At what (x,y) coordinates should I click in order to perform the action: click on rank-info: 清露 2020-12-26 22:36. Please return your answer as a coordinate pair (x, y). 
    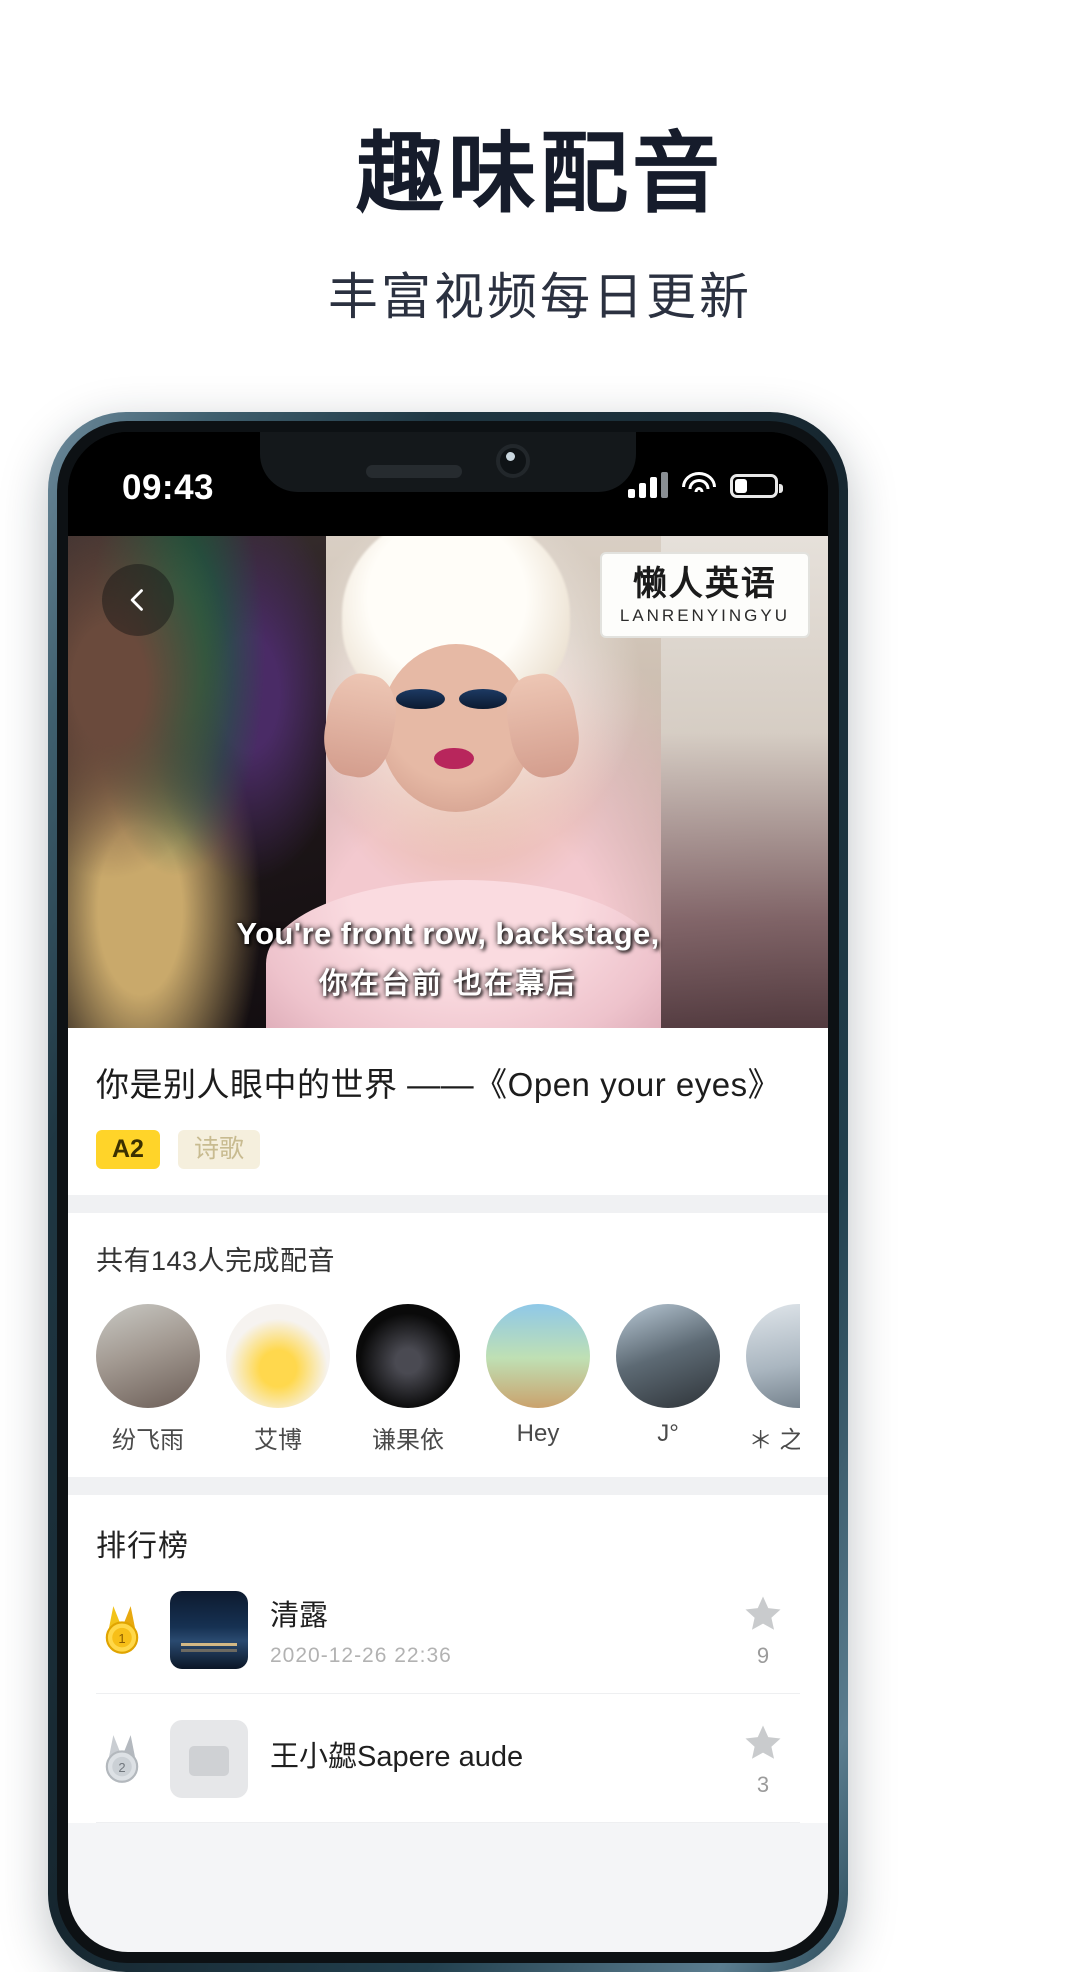
    Looking at the image, I should click on (487, 1630).